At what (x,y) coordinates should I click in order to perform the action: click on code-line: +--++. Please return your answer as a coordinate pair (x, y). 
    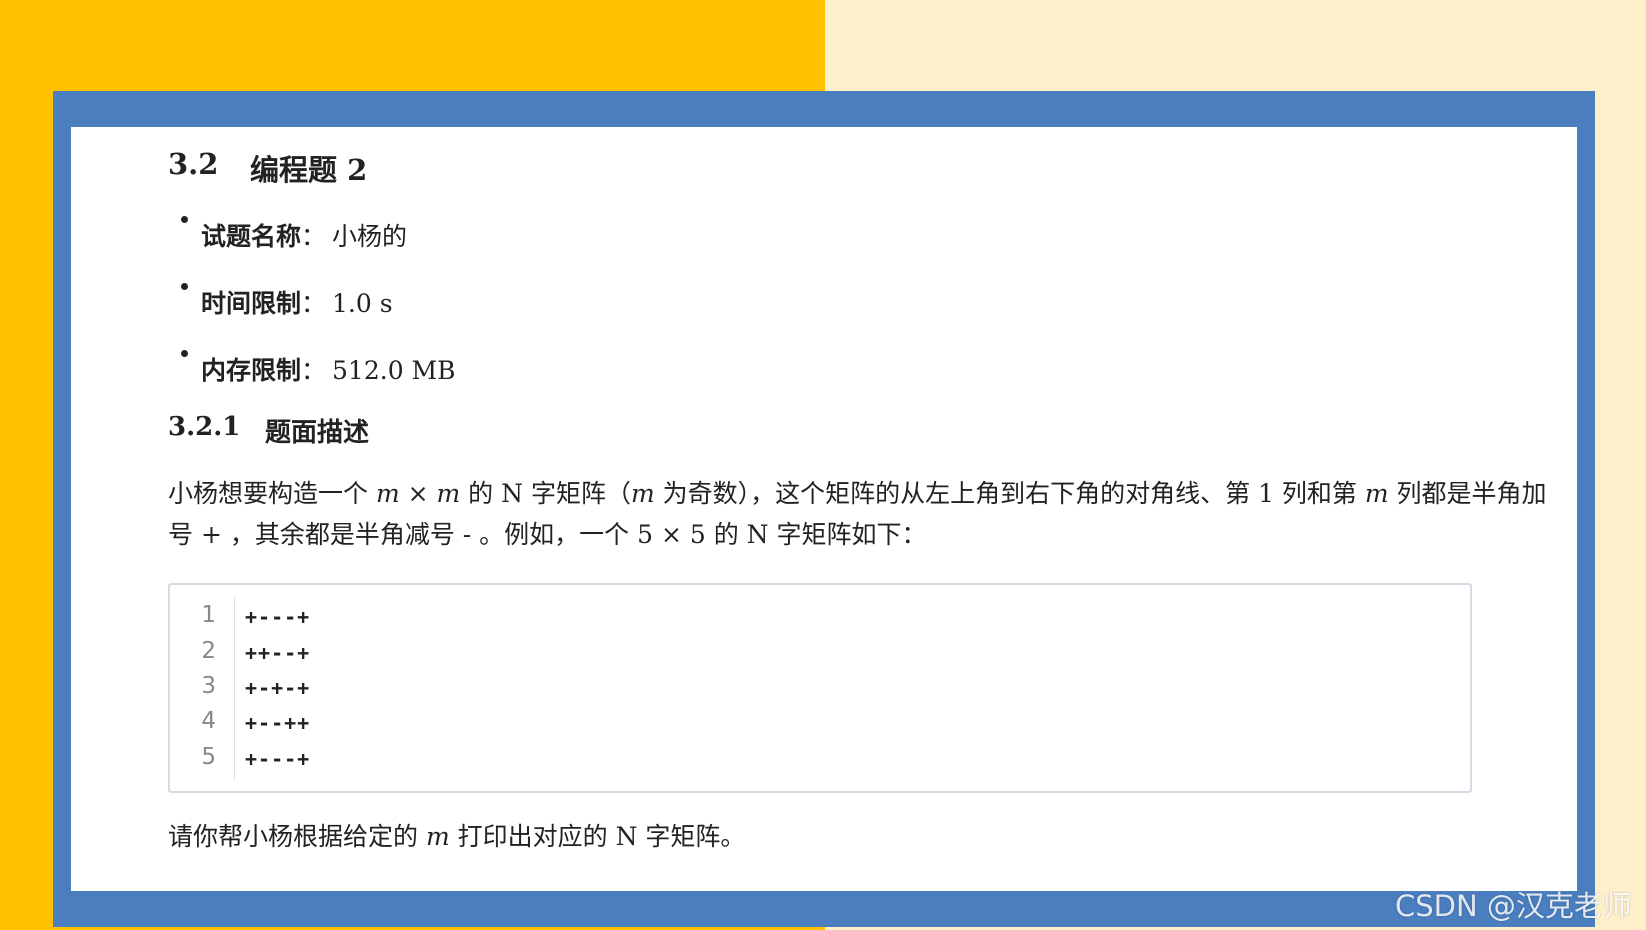
    Looking at the image, I should click on (278, 723).